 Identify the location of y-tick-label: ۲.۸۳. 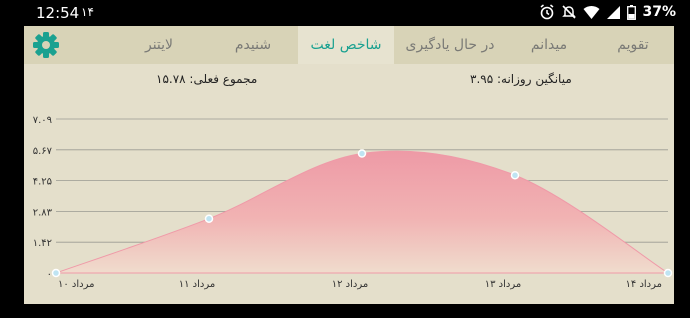
(43, 212).